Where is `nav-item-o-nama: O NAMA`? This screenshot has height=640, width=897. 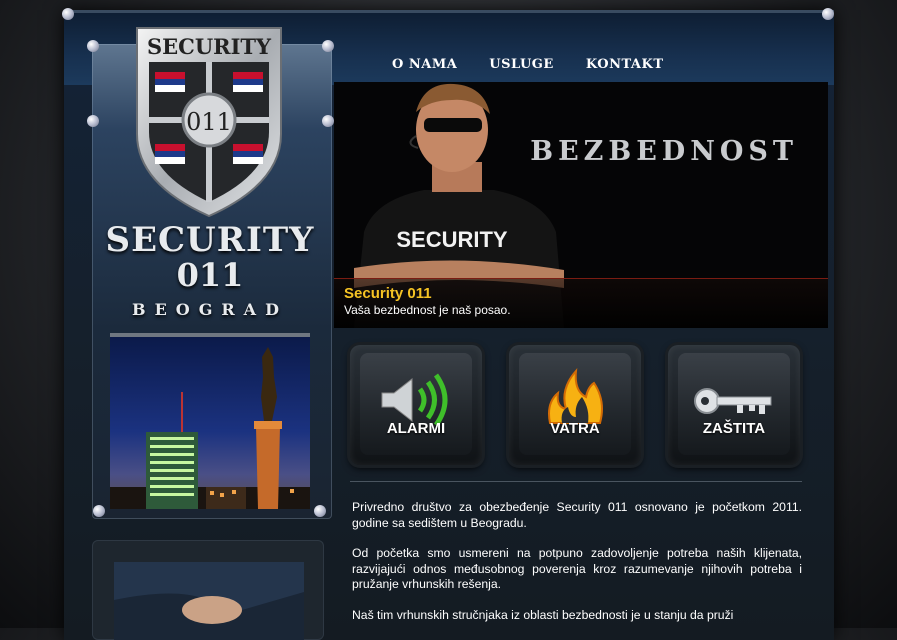 nav-item-o-nama: O NAMA is located at coordinates (424, 64).